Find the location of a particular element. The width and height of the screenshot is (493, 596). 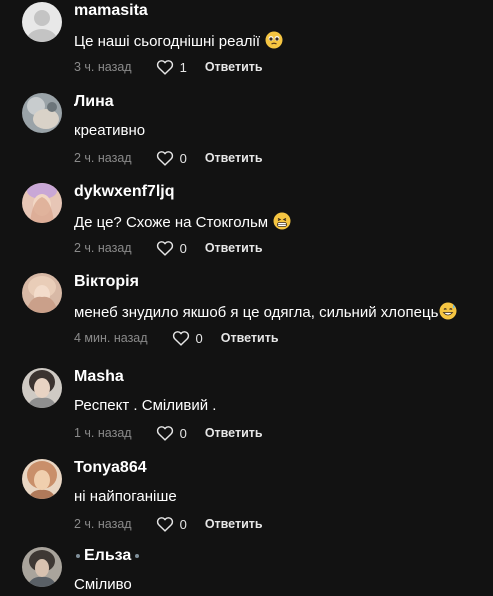

timestamp: 1 ч. назад is located at coordinates (103, 433).